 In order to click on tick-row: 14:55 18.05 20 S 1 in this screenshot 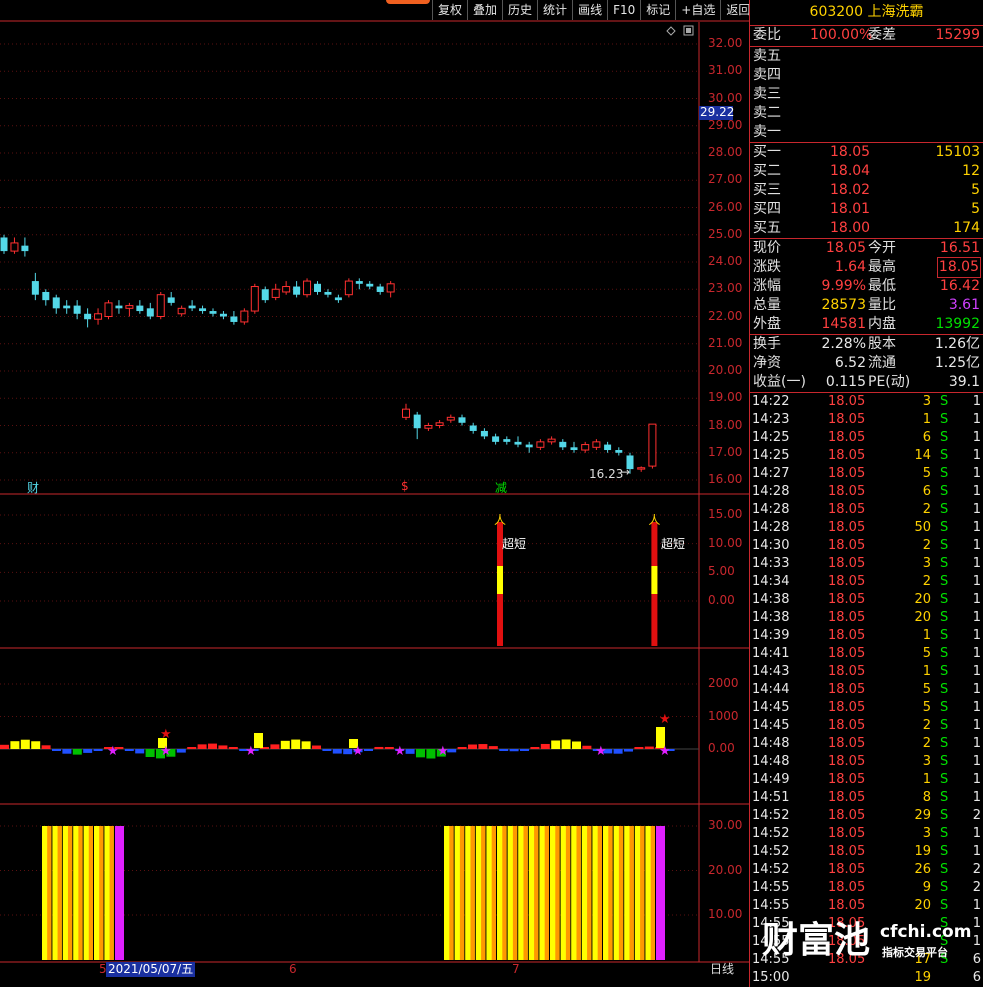, I will do `click(866, 906)`.